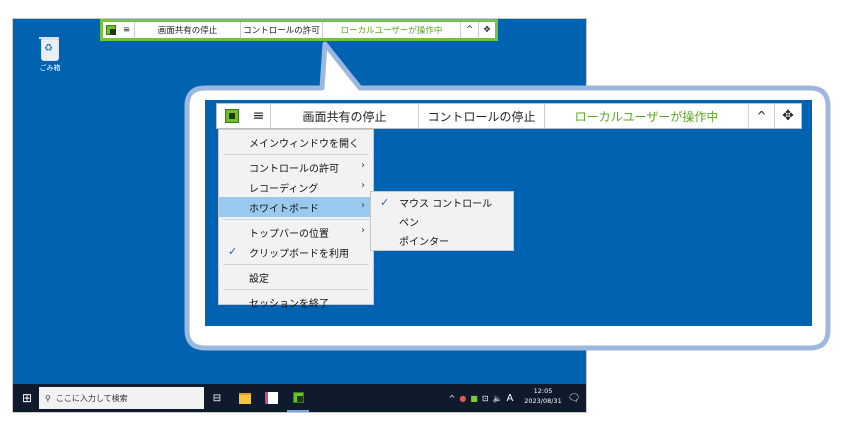 Image resolution: width=850 pixels, height=429 pixels. Describe the element at coordinates (289, 234) in the screenshot. I see `menu-item-label: トップバーの位置` at that location.